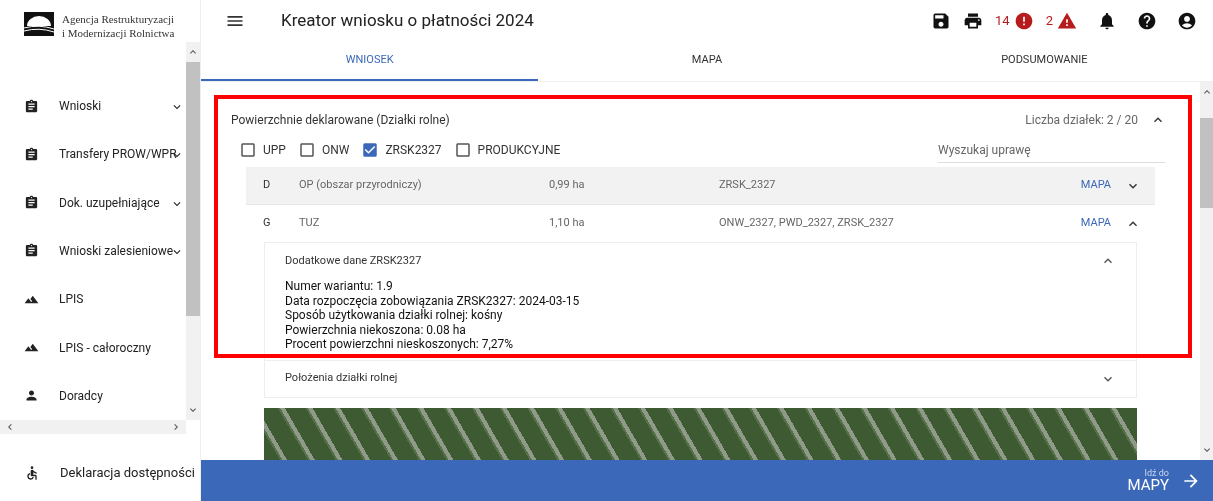 This screenshot has width=1213, height=501. Describe the element at coordinates (361, 185) in the screenshot. I see `crop-name: OP (obszar przyrodniczy)` at that location.